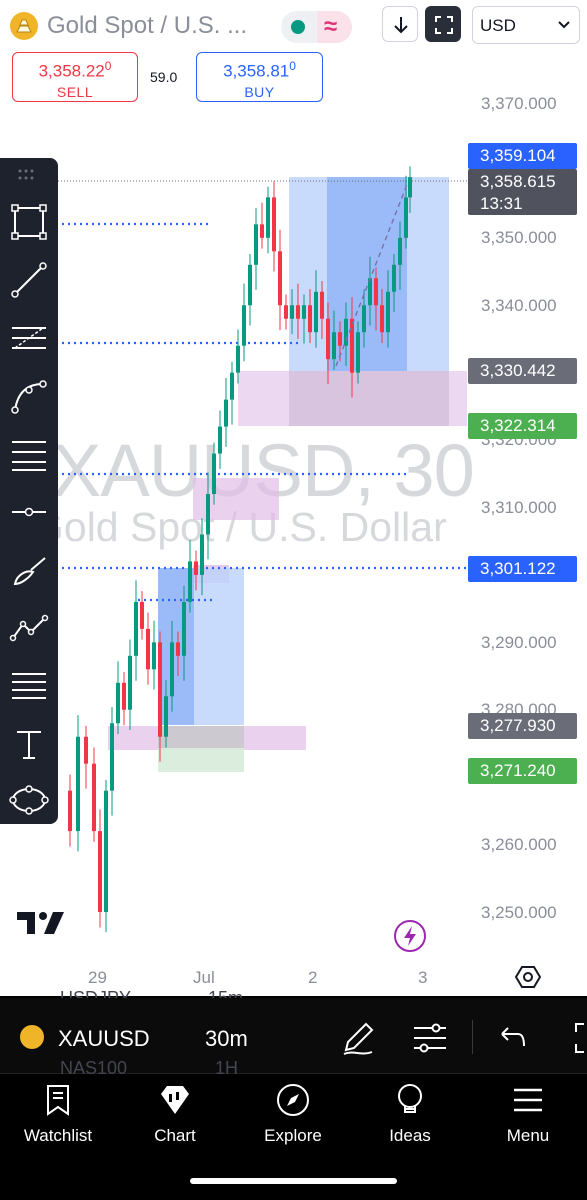 The image size is (587, 1200). What do you see at coordinates (29, 744) in the screenshot?
I see `text-tool-icon` at bounding box center [29, 744].